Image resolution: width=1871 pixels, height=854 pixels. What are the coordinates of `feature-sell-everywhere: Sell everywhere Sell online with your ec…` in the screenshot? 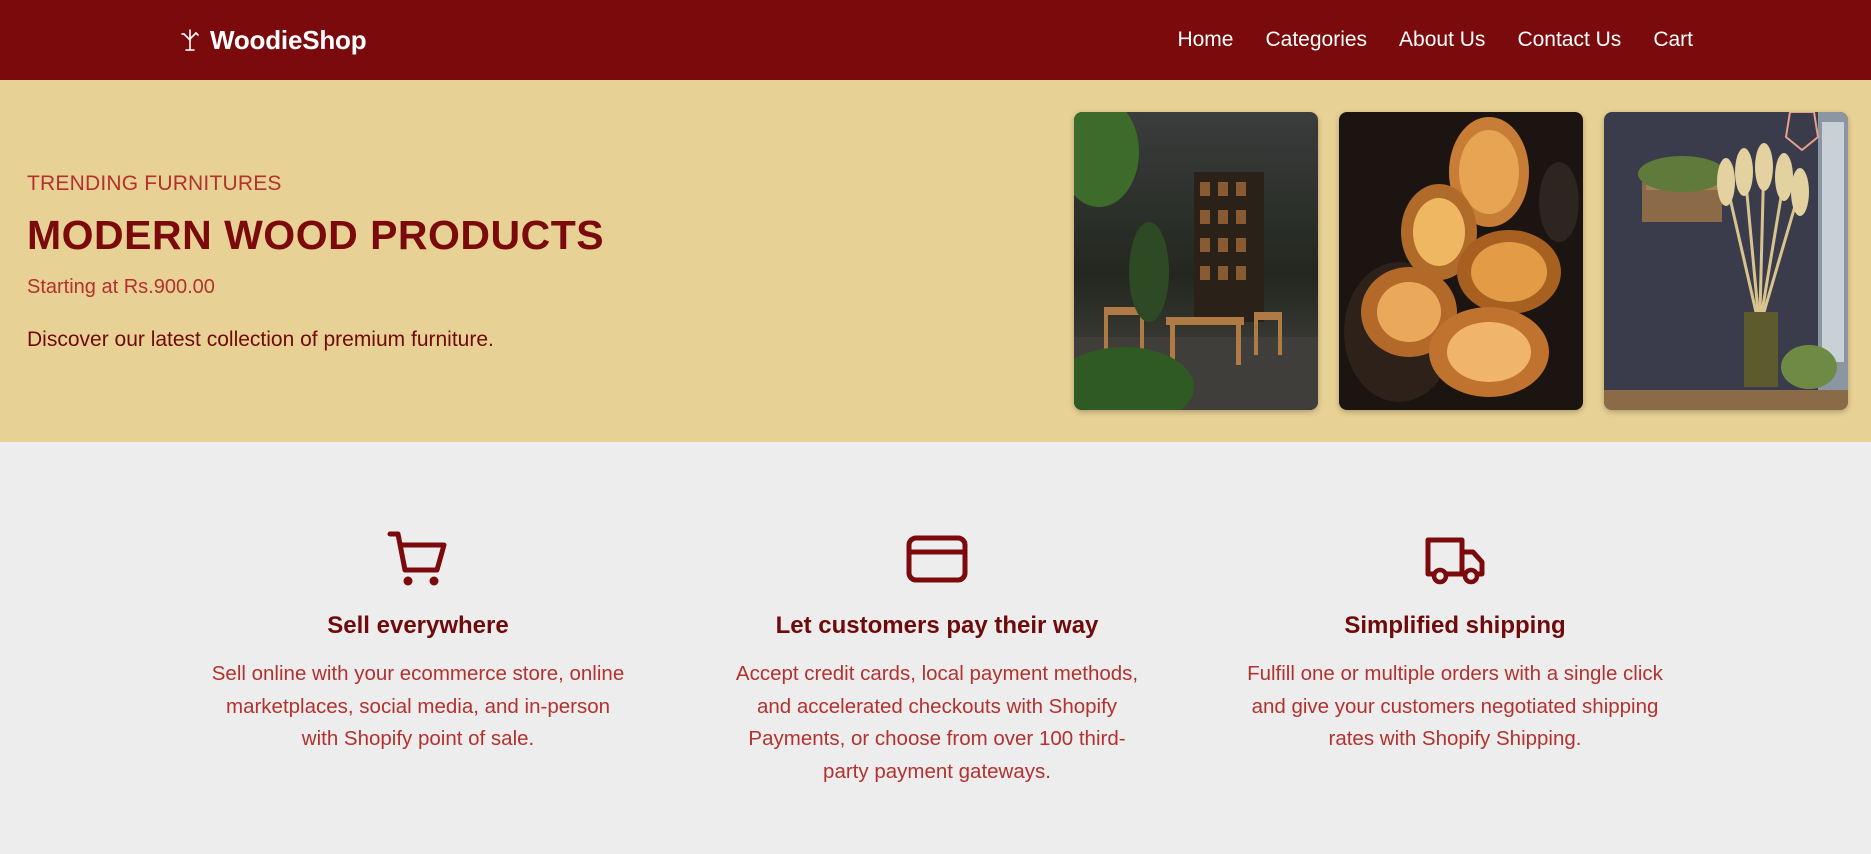 It's located at (418, 643).